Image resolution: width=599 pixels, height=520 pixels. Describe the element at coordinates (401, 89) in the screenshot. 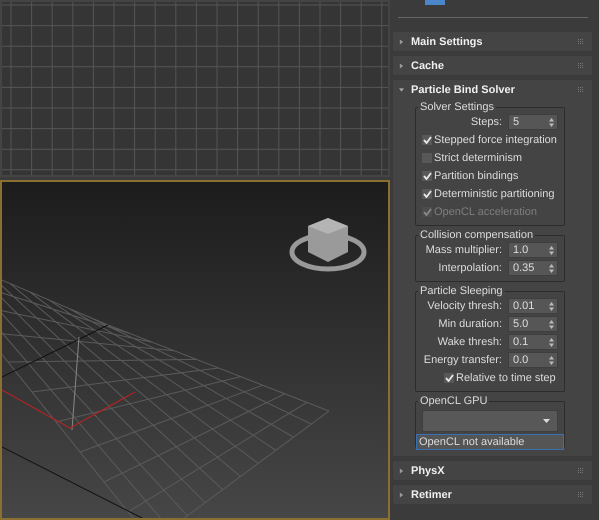

I see `collapse-arrow-icon` at that location.